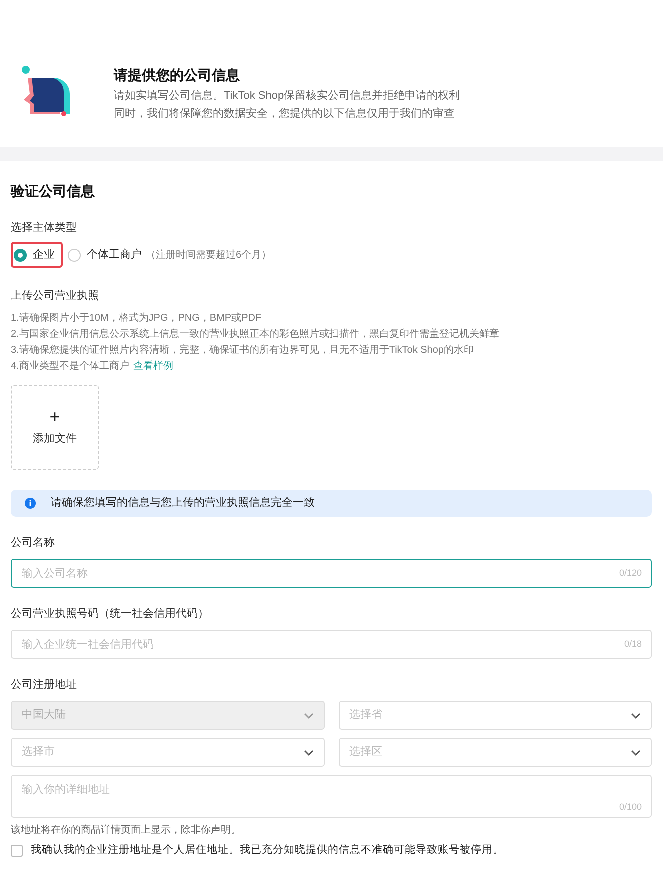  Describe the element at coordinates (285, 114) in the screenshot. I see `intro-text: 同时，我们将保障您的数据安全，您提供的以下信息仅用于我们的审查` at that location.